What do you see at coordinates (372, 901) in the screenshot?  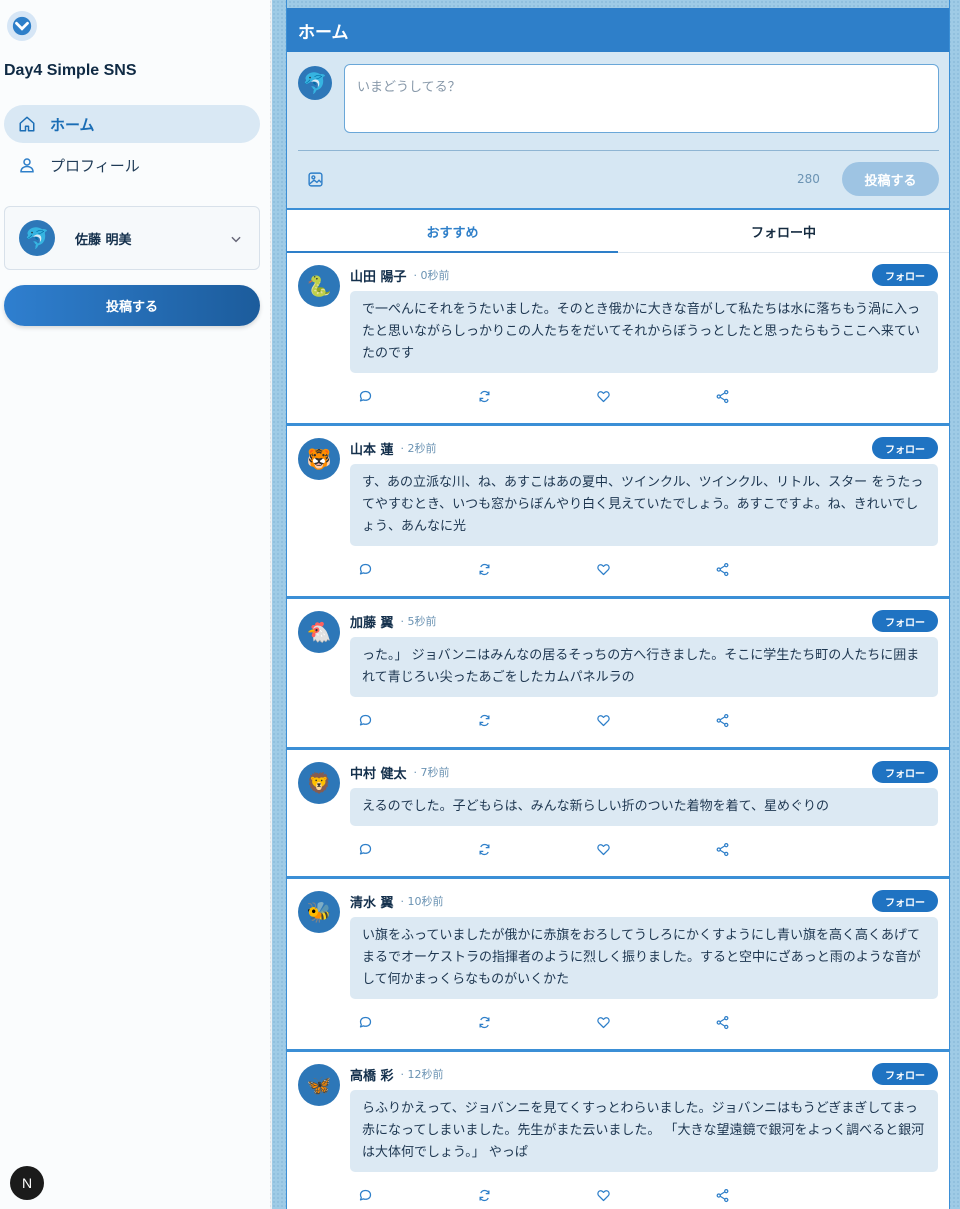 I see `post-author: 清水 翼` at bounding box center [372, 901].